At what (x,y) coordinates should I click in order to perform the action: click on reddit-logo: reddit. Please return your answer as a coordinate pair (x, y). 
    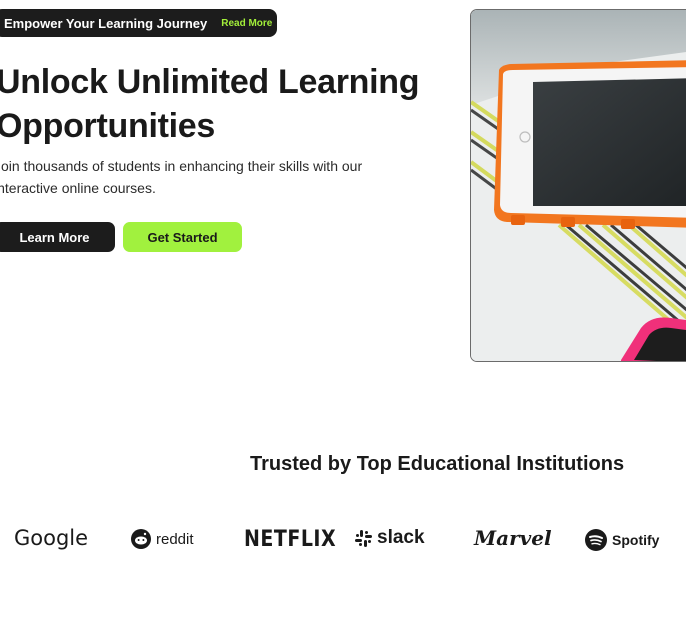
    Looking at the image, I should click on (162, 539).